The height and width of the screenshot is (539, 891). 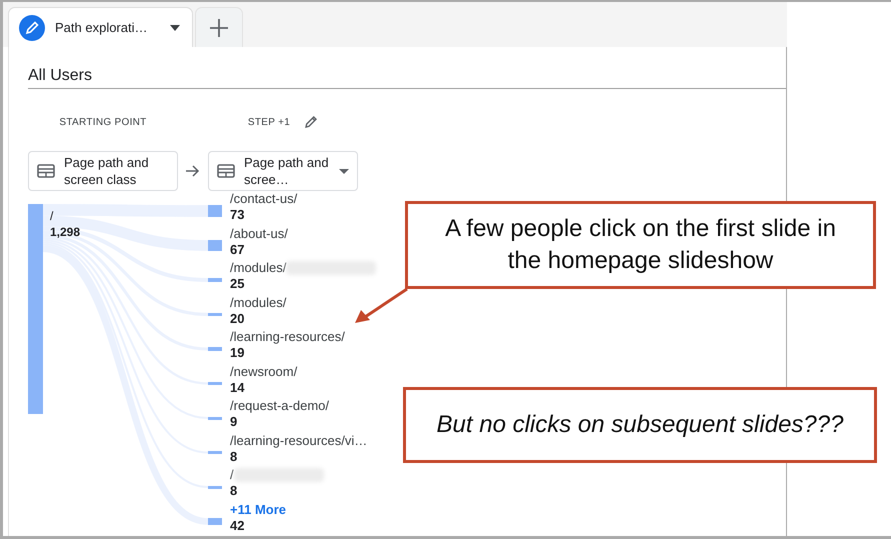 What do you see at coordinates (264, 199) in the screenshot?
I see `page-path-label: /contact-us/` at bounding box center [264, 199].